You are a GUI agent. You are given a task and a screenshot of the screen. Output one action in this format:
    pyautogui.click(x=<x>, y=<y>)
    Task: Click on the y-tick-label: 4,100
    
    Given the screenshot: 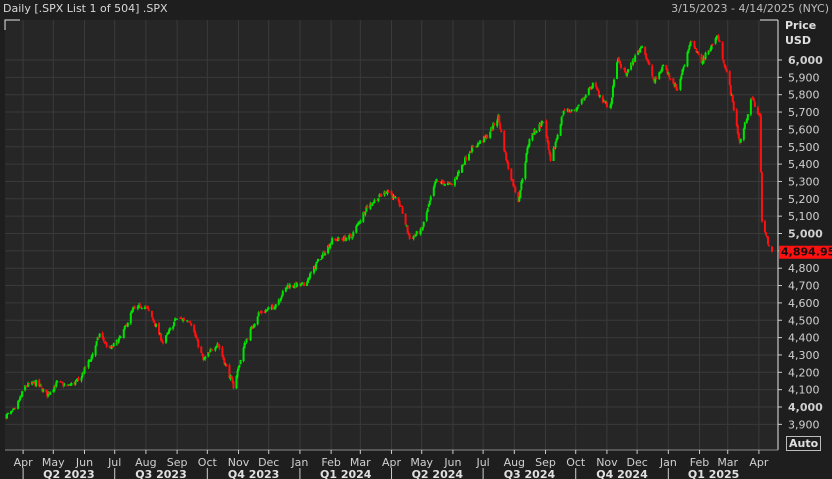 What is the action you would take?
    pyautogui.click(x=804, y=390)
    